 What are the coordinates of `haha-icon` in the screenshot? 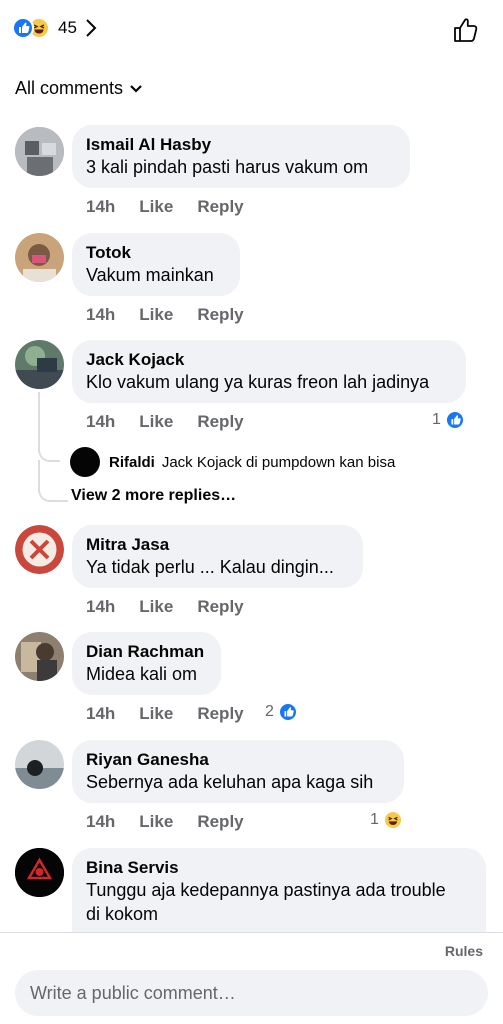 It's located at (392, 820).